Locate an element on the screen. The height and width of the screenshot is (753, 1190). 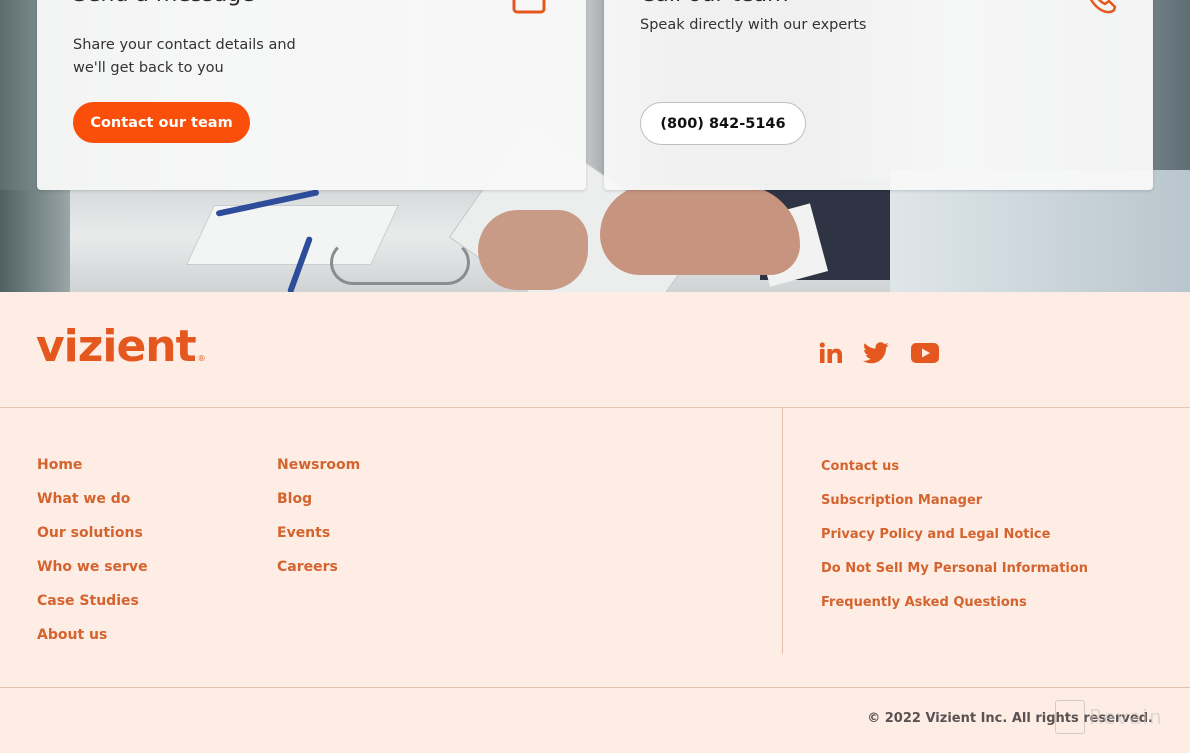
phone-number-button: (800) 842-5146 is located at coordinates (723, 123).